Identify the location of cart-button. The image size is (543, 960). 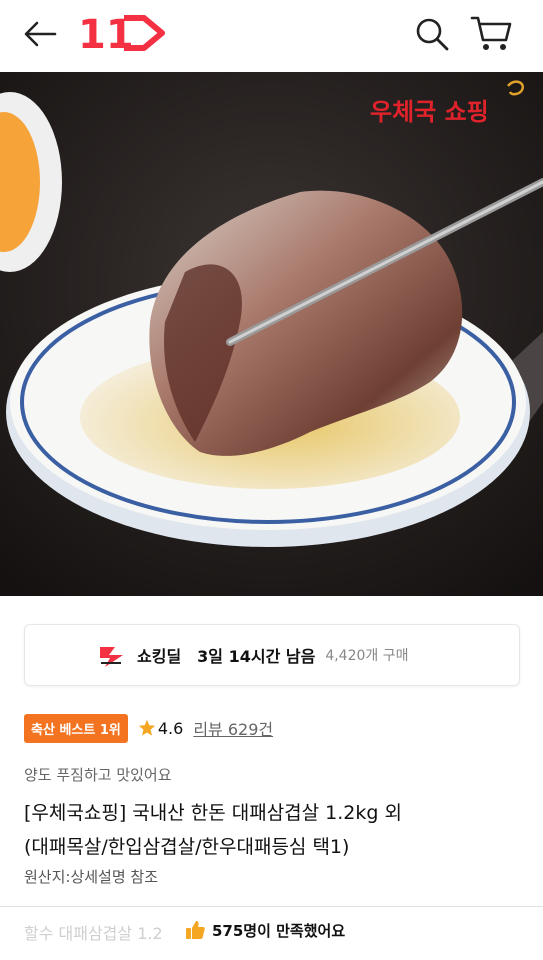
(491, 33).